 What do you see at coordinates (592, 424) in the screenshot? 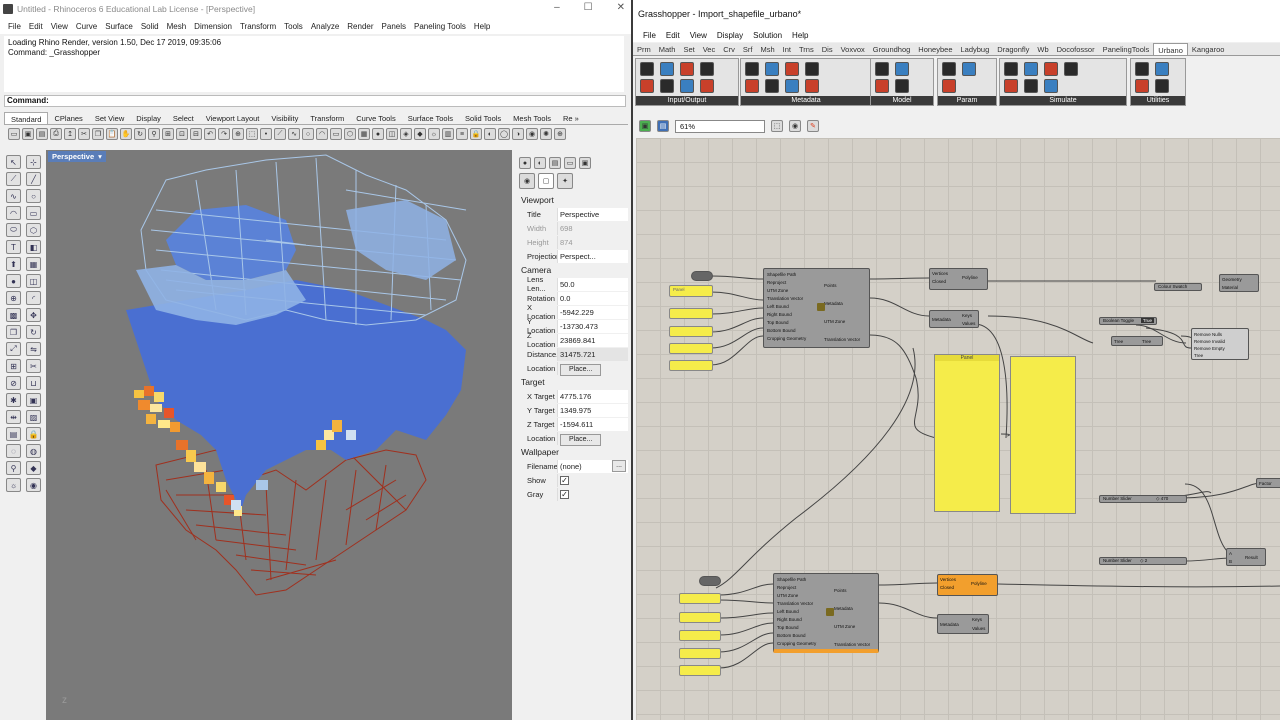
I see `z-target-field: -1594.611` at bounding box center [592, 424].